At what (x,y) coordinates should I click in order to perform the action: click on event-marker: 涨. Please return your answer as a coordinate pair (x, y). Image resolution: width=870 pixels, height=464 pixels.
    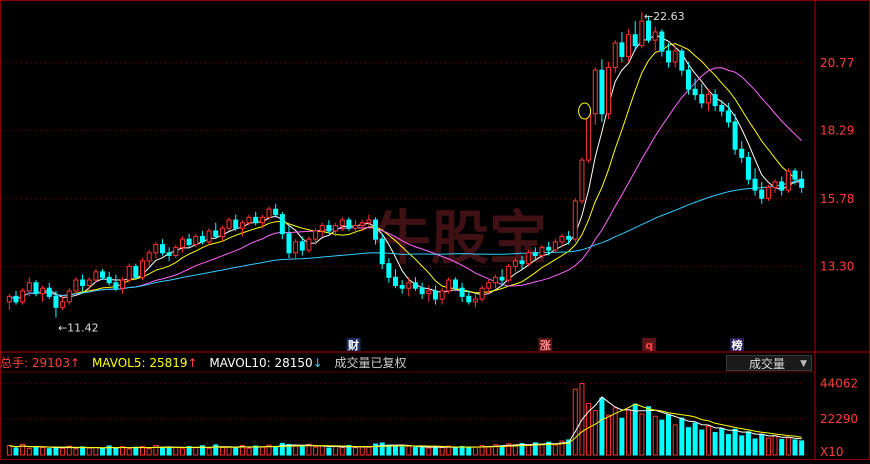
    Looking at the image, I should click on (545, 345).